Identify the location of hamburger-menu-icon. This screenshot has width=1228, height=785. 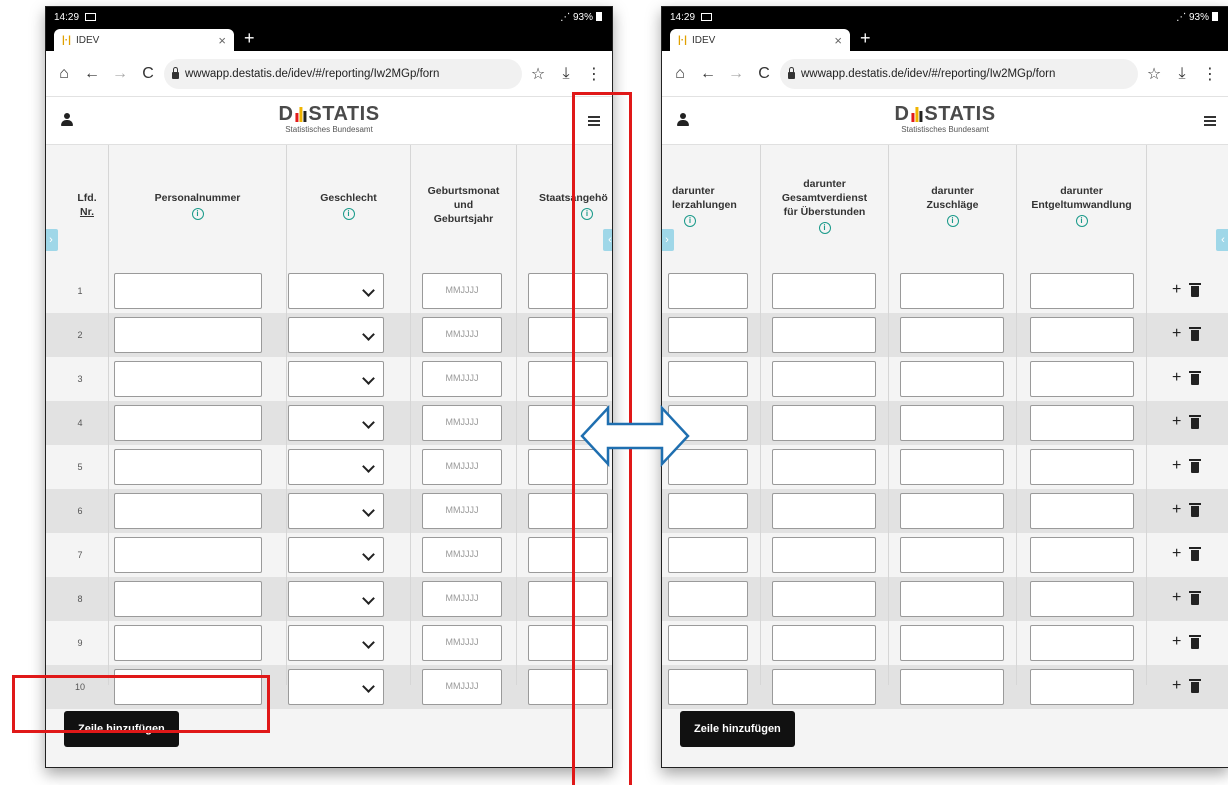
(1210, 121).